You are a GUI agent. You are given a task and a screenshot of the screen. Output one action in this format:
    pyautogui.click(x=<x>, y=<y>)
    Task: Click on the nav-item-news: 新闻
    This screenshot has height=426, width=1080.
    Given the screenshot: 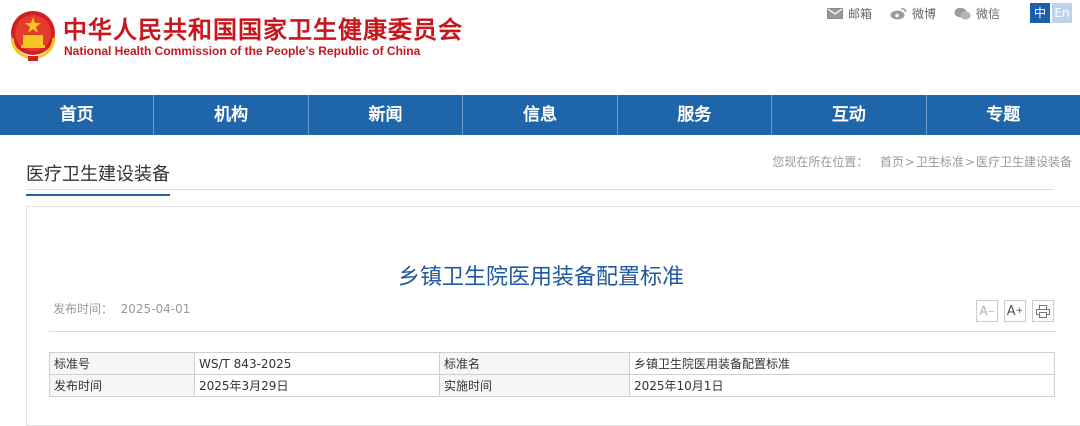 What is the action you would take?
    pyautogui.click(x=386, y=115)
    